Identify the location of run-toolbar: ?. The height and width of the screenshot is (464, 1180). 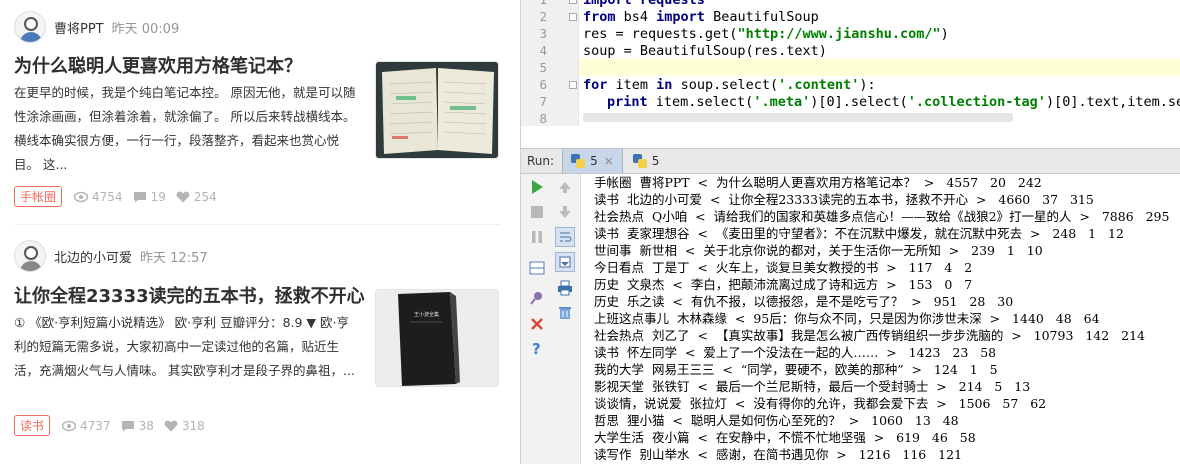
(551, 319).